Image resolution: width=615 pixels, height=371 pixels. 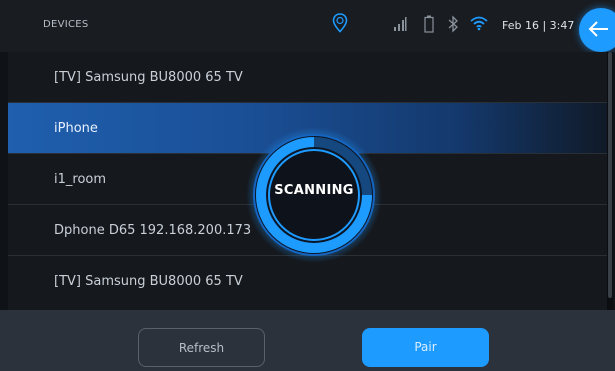 I want to click on scanning-indicator: SCANNING, so click(x=314, y=195).